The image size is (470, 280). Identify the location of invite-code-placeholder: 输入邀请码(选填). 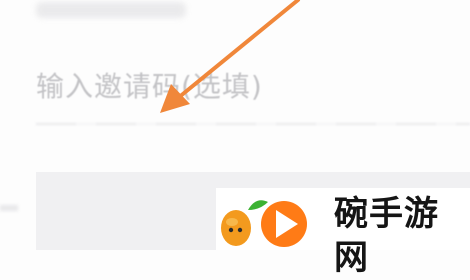
(149, 86).